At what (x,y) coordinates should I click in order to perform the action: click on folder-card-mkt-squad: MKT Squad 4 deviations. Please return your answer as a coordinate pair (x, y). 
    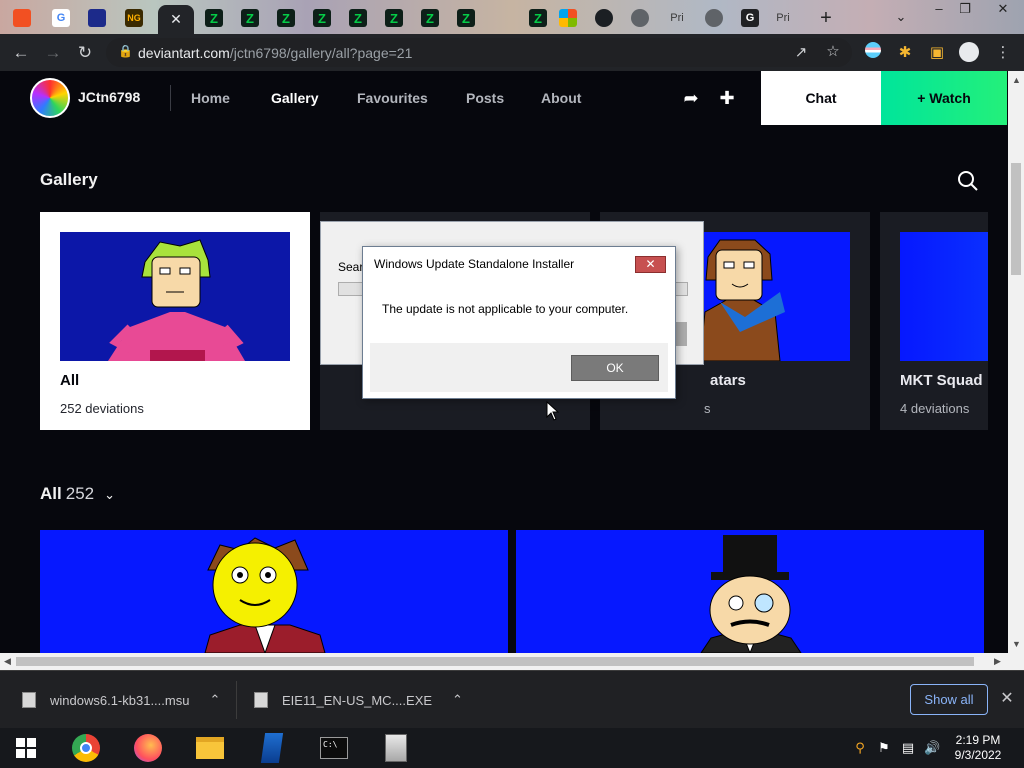
    Looking at the image, I should click on (934, 321).